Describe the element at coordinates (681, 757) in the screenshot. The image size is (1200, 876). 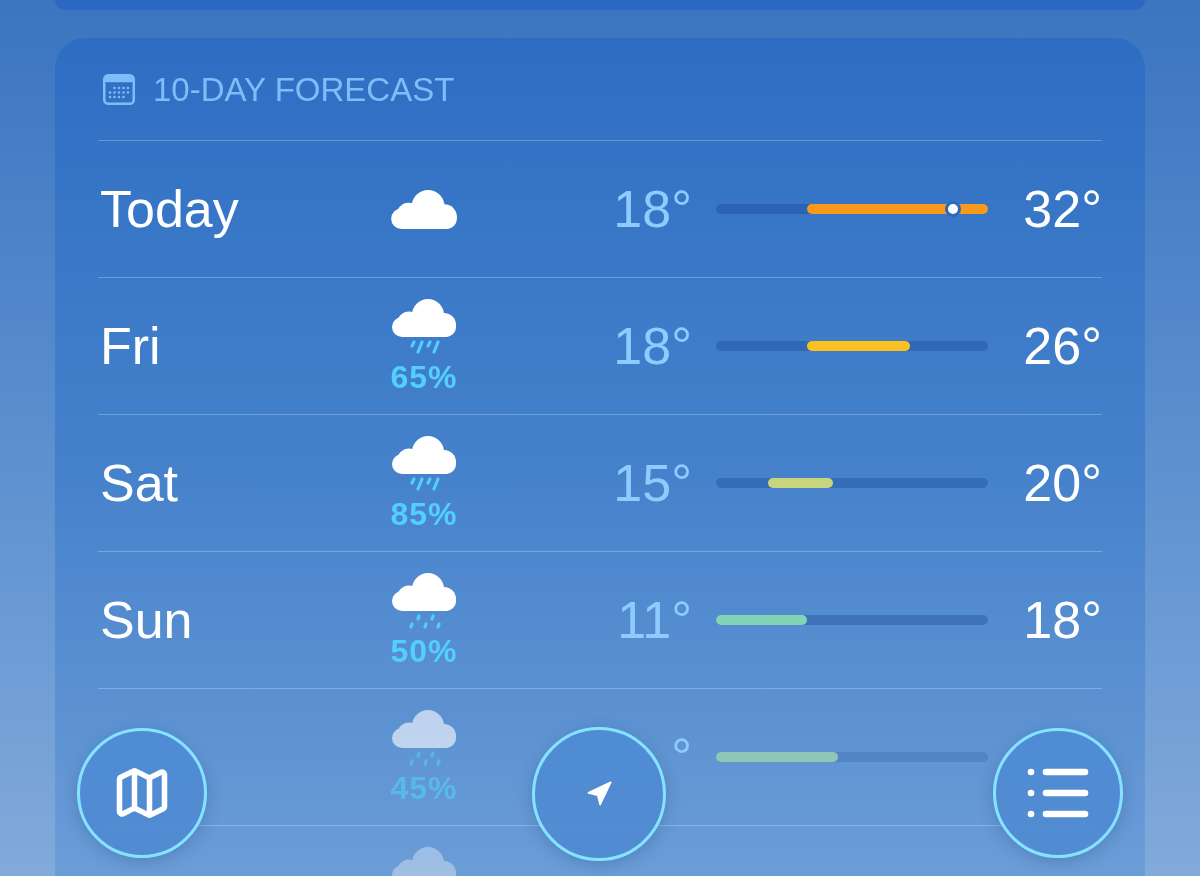
I see `low-temperature: °` at that location.